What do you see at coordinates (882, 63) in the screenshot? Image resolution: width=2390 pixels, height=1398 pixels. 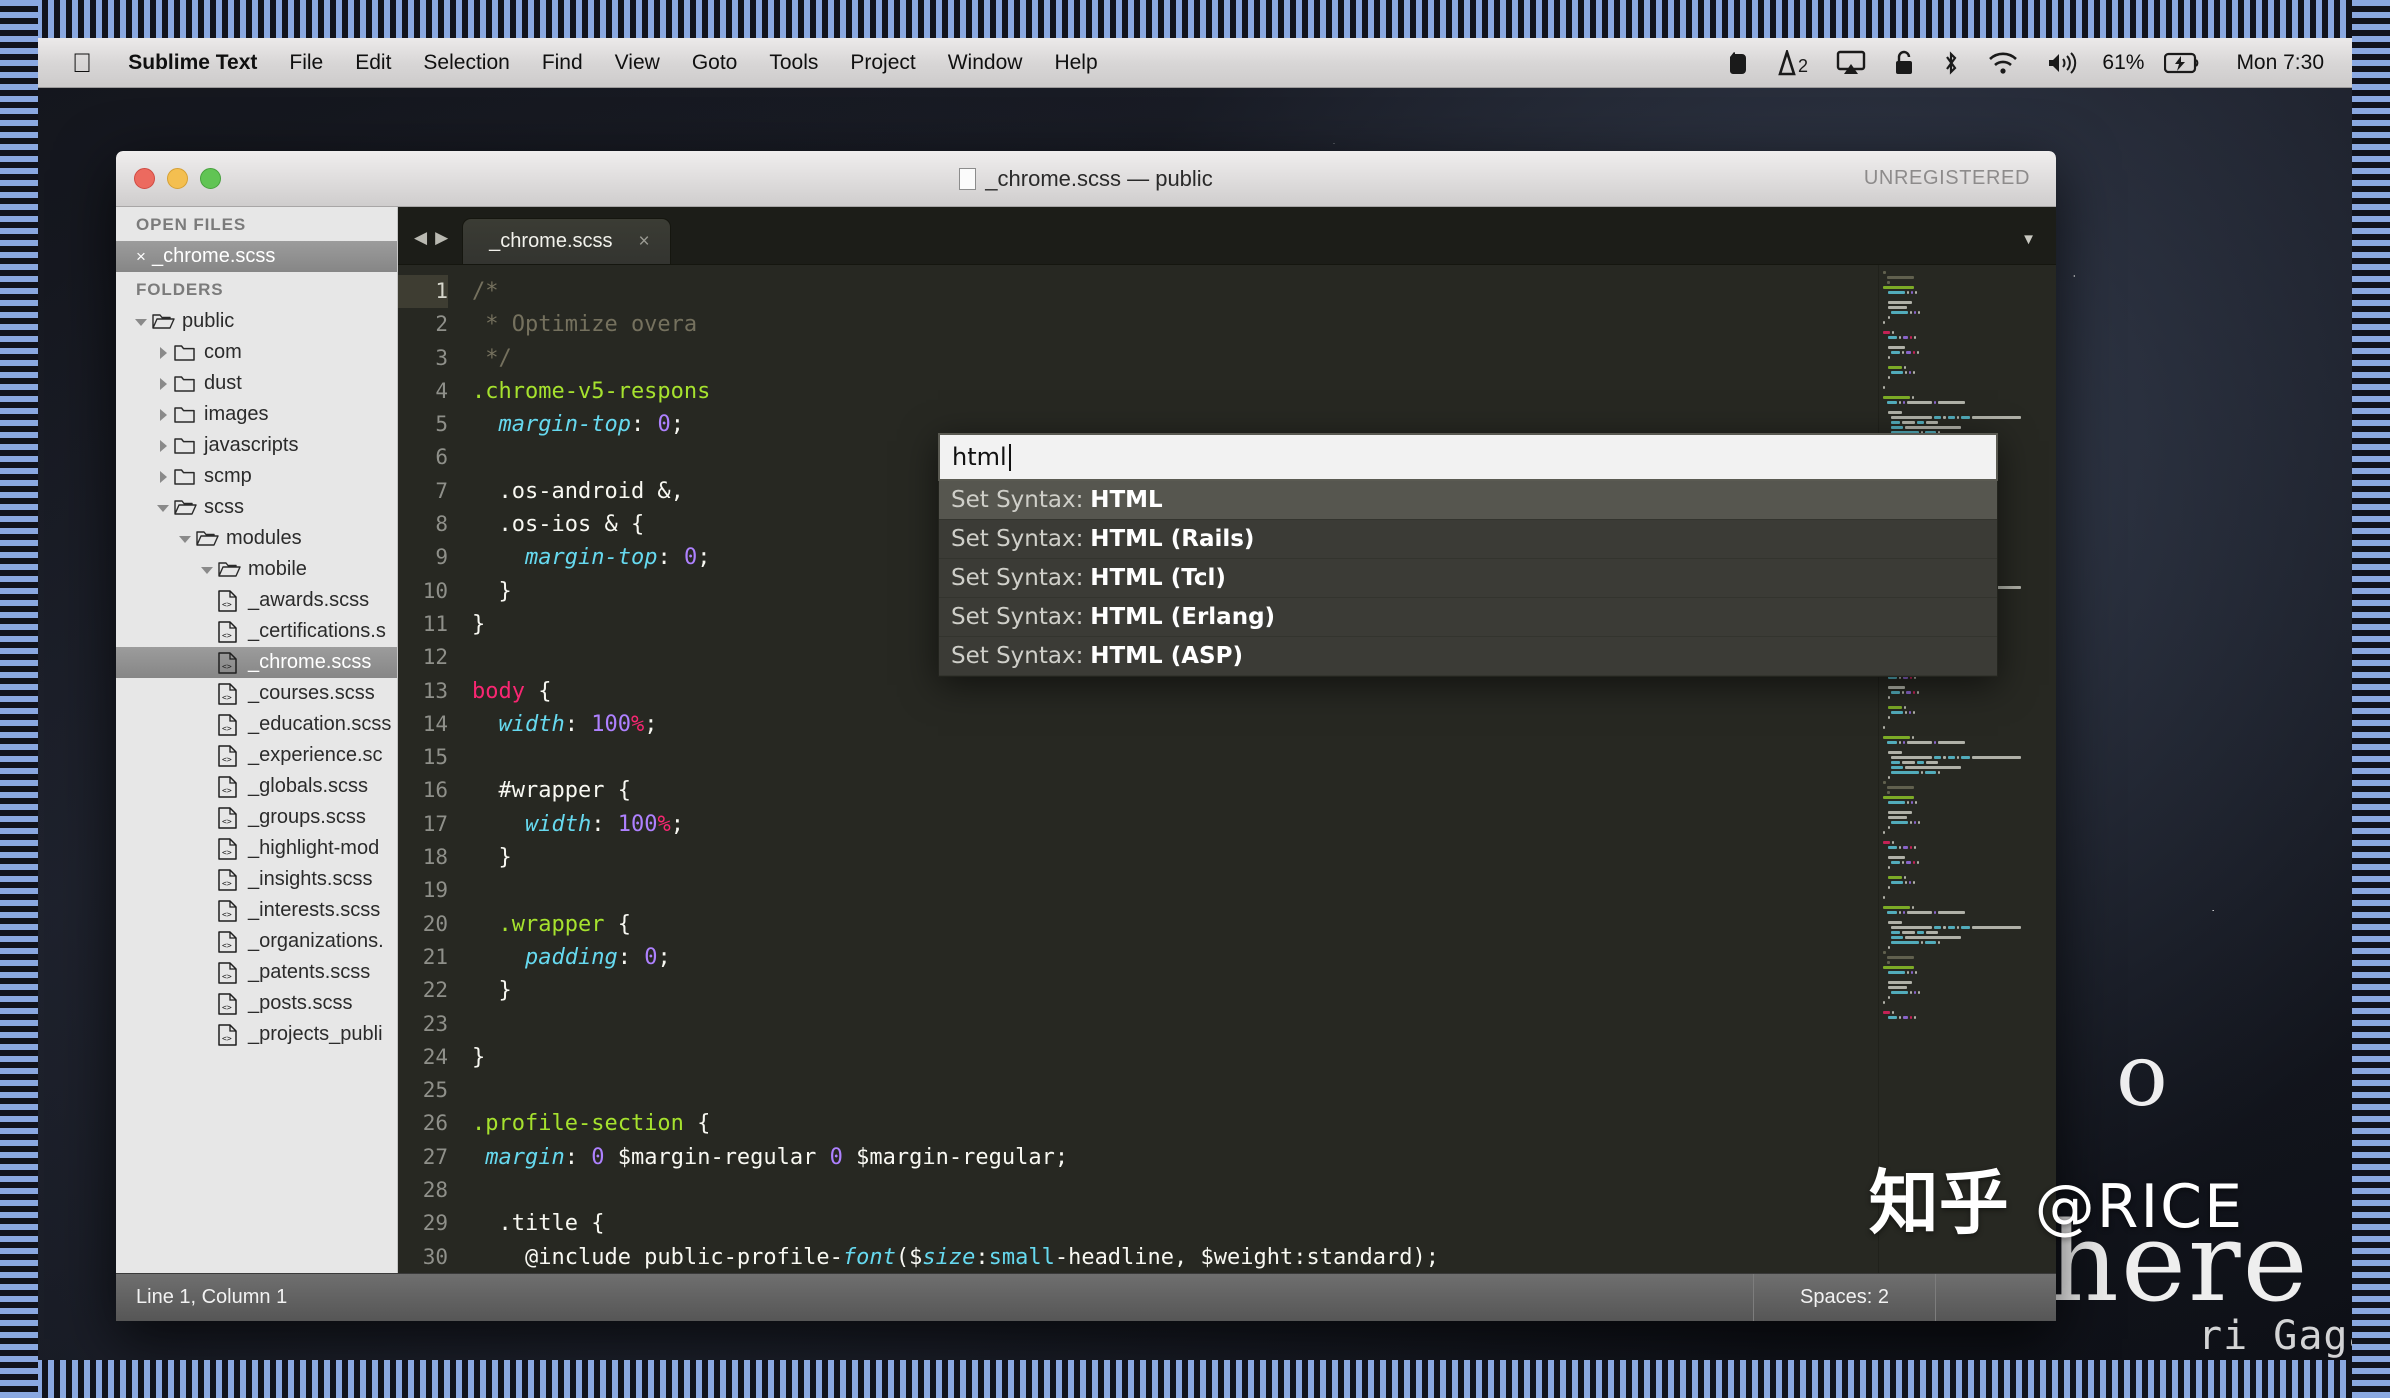 I see `menu-item-project: Project` at bounding box center [882, 63].